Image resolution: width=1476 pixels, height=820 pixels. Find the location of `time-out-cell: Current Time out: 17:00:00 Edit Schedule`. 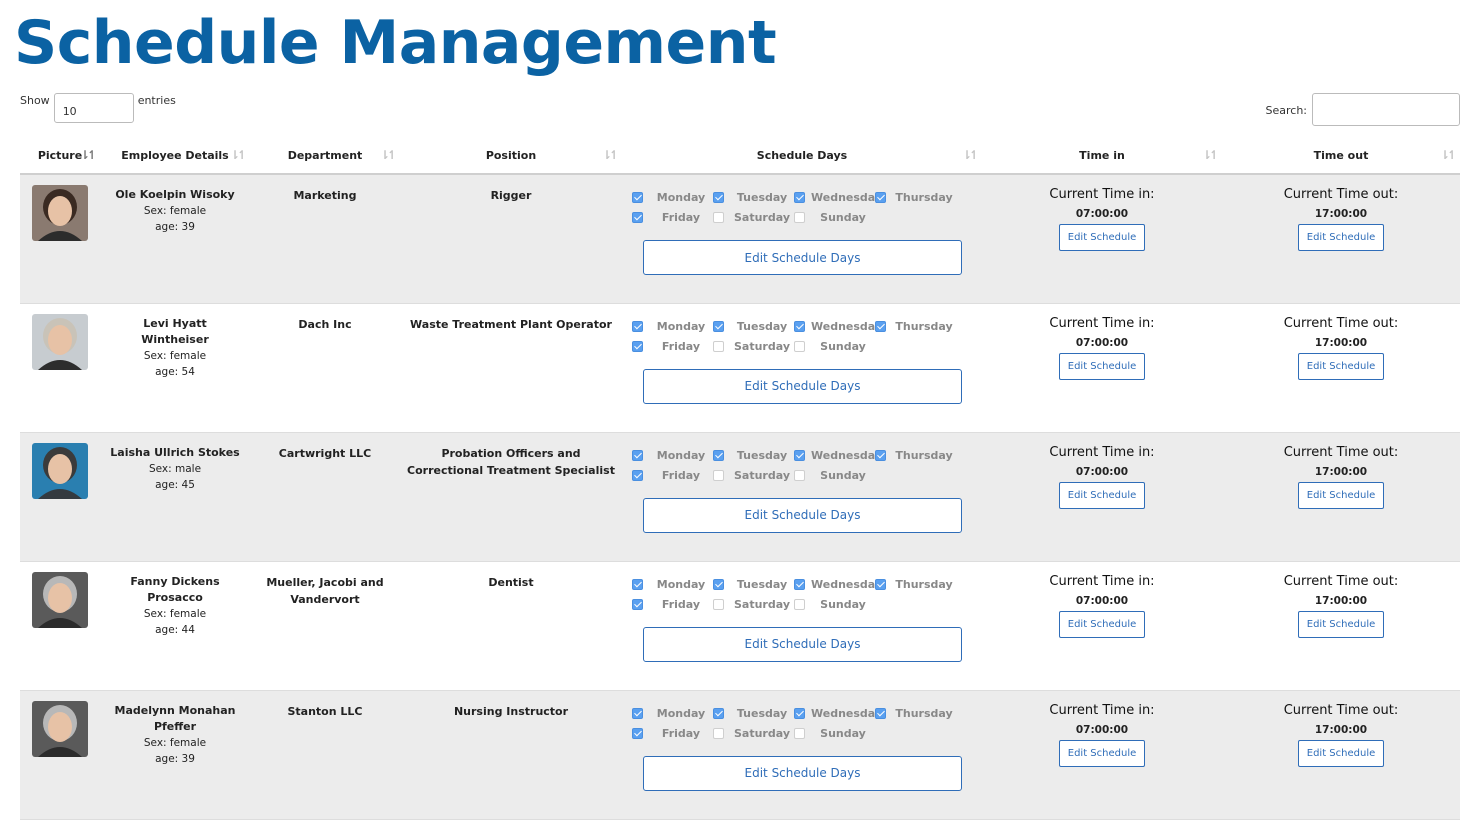

time-out-cell: Current Time out: 17:00:00 Edit Schedule is located at coordinates (1341, 625).